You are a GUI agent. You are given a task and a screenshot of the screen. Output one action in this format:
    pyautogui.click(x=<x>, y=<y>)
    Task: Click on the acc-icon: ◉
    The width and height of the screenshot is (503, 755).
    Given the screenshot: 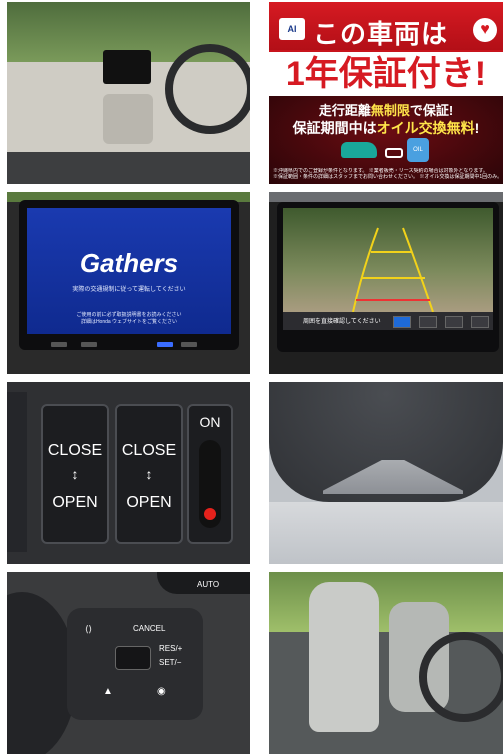 What is the action you would take?
    pyautogui.click(x=161, y=691)
    